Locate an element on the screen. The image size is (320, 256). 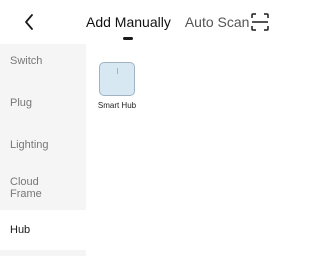
sidebar-item-lighting: Lighting is located at coordinates (43, 145).